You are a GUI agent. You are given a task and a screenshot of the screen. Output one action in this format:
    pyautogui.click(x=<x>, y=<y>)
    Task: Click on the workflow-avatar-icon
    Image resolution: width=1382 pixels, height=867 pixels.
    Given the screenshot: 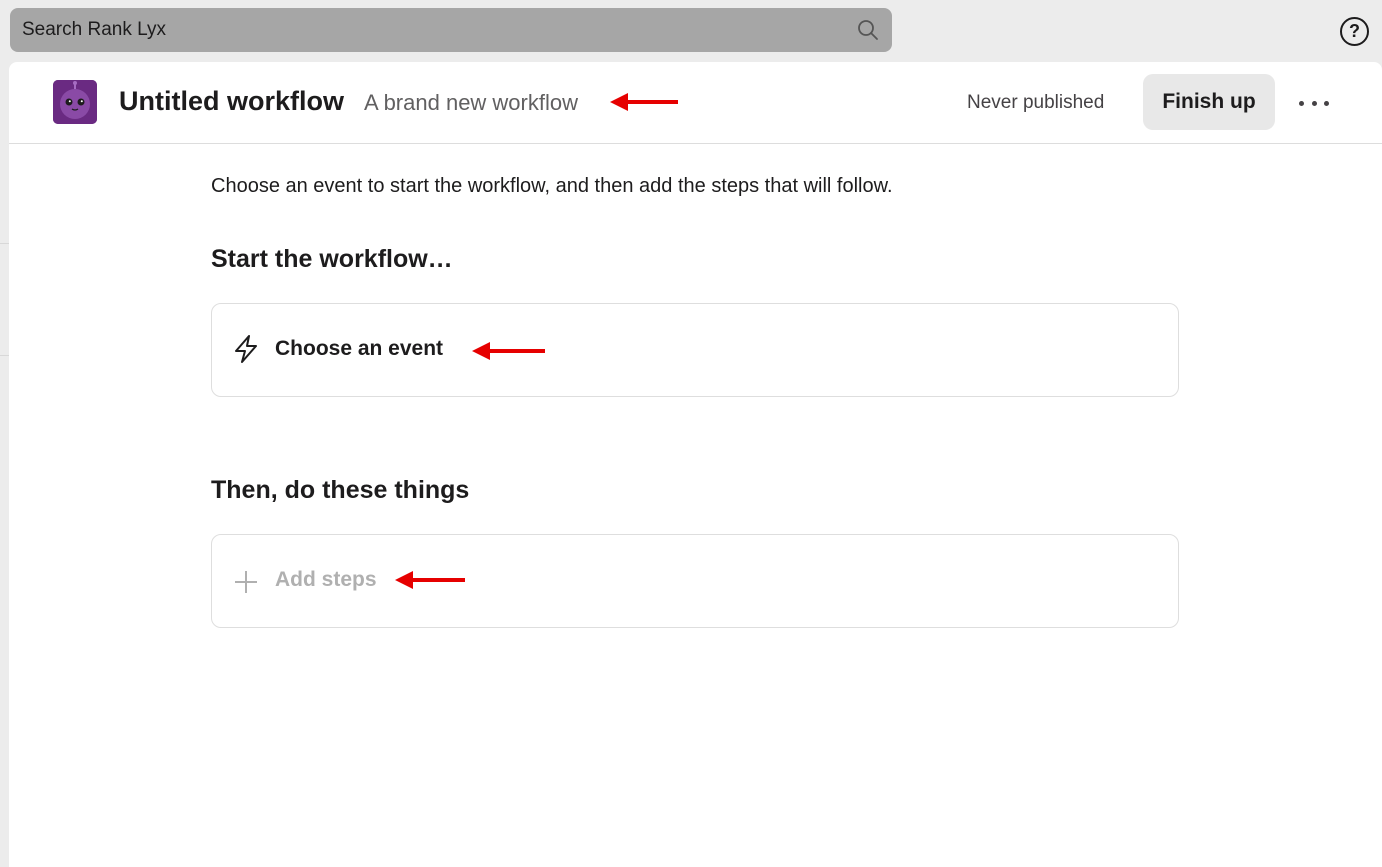 What is the action you would take?
    pyautogui.click(x=75, y=102)
    